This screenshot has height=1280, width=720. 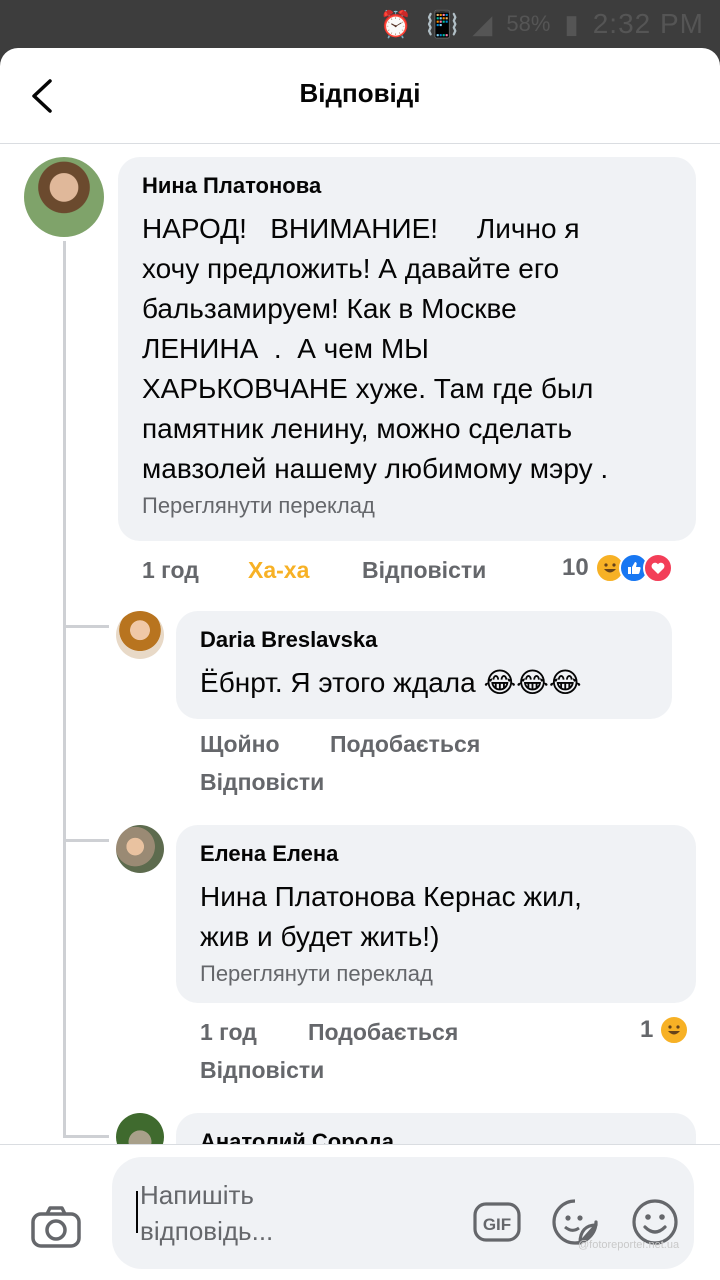 I want to click on reaction-summary: 1, so click(x=665, y=1030).